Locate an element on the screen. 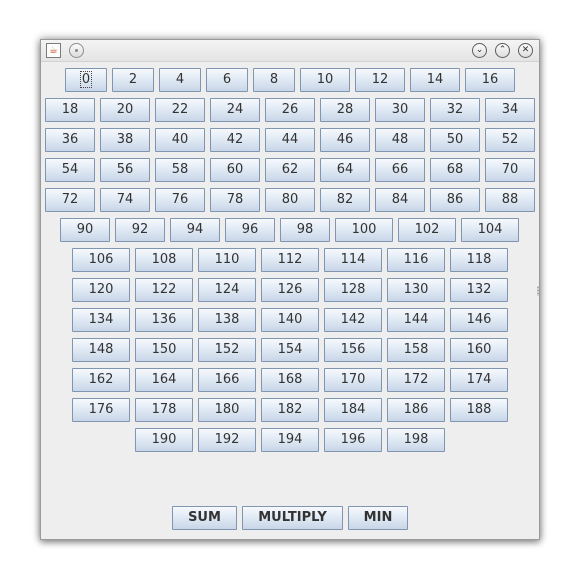  number-button-100: 100 is located at coordinates (364, 230).